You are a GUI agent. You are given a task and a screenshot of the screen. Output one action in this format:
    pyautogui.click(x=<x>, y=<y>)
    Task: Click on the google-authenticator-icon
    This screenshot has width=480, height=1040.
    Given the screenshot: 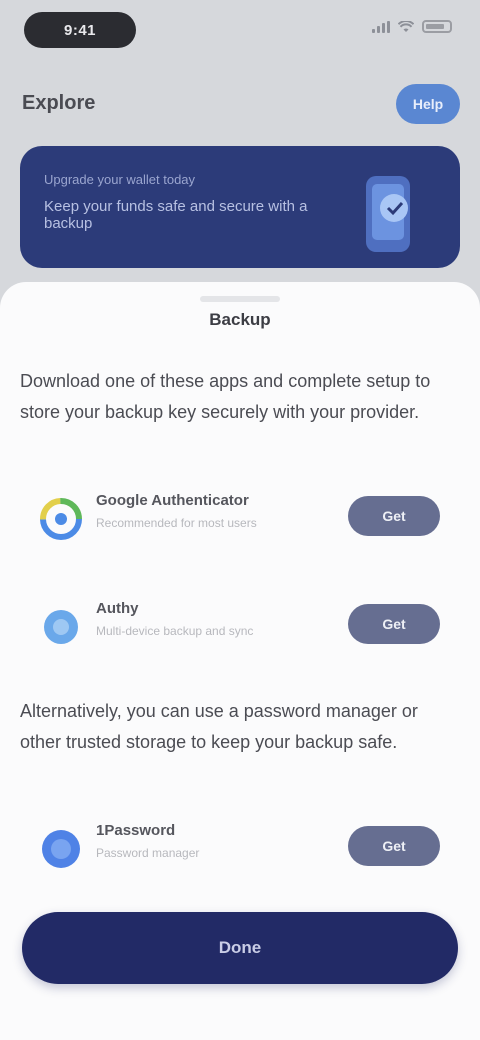 What is the action you would take?
    pyautogui.click(x=61, y=519)
    